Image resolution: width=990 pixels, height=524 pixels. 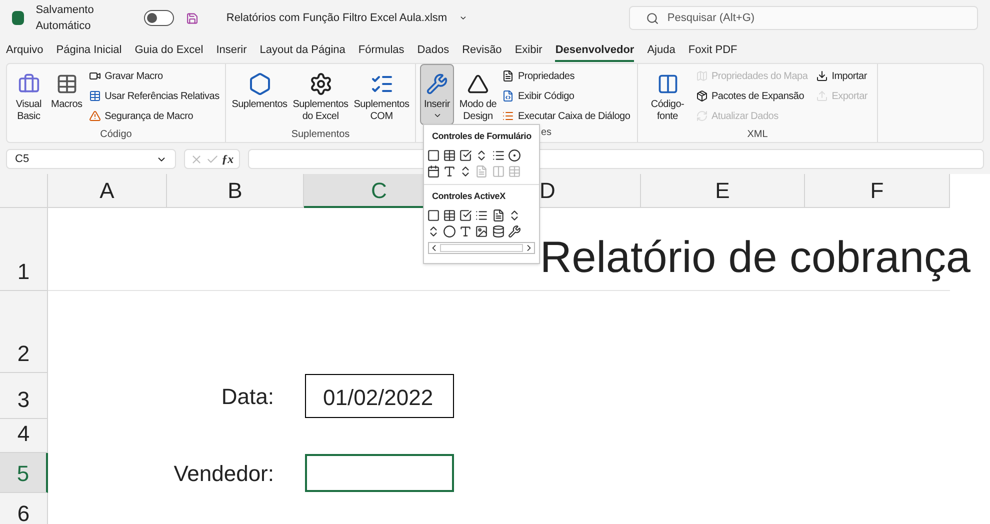 What do you see at coordinates (528, 51) in the screenshot?
I see `menu-tab: Exibir` at bounding box center [528, 51].